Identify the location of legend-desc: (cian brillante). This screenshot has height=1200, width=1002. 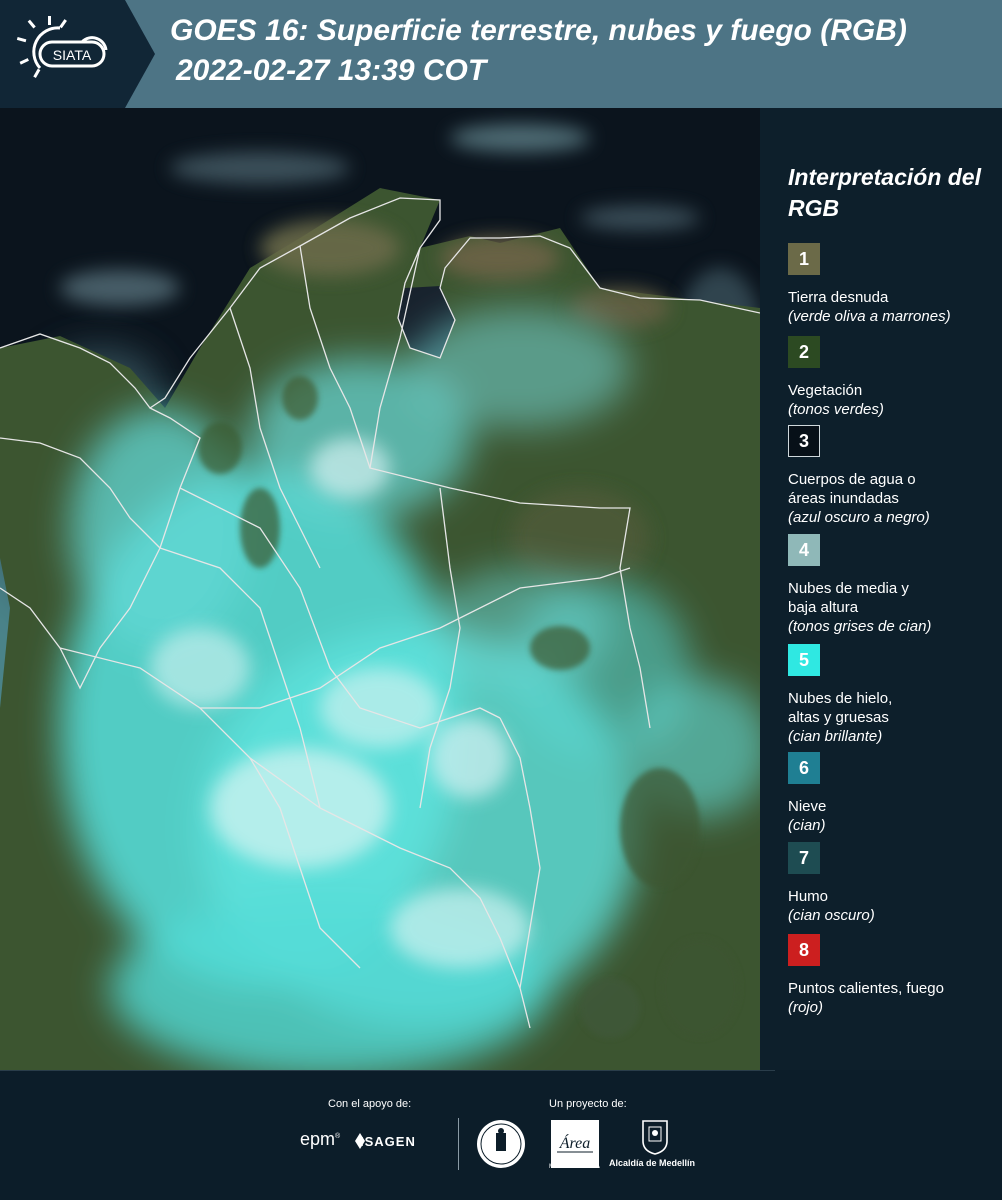
(835, 736).